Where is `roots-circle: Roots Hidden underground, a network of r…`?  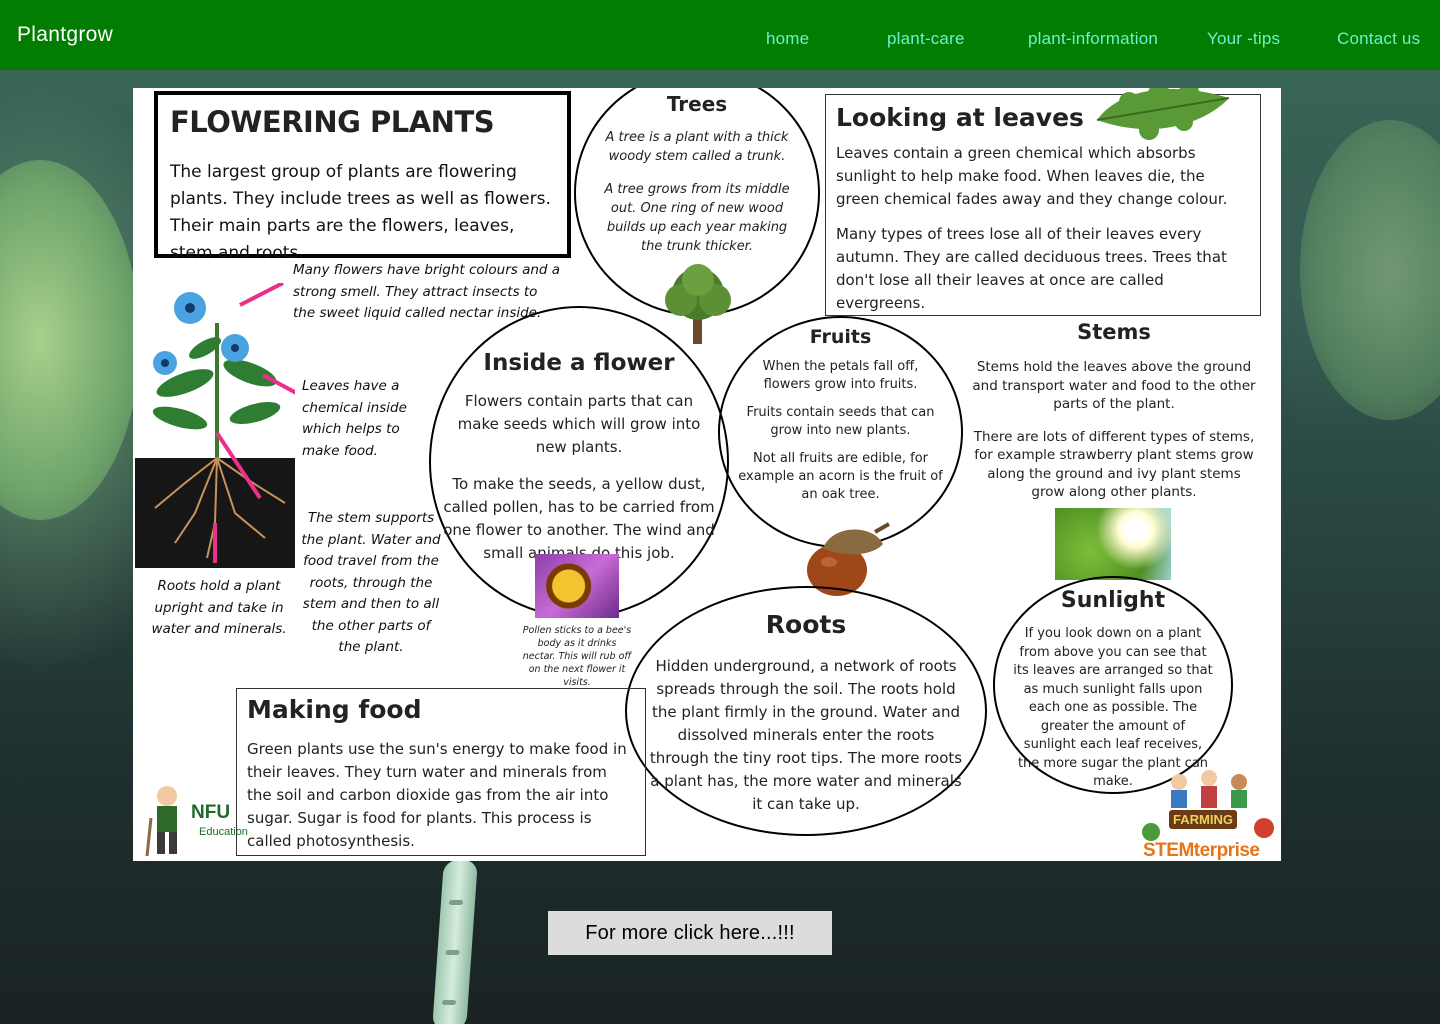
roots-circle: Roots Hidden underground, a network of r… is located at coordinates (806, 711).